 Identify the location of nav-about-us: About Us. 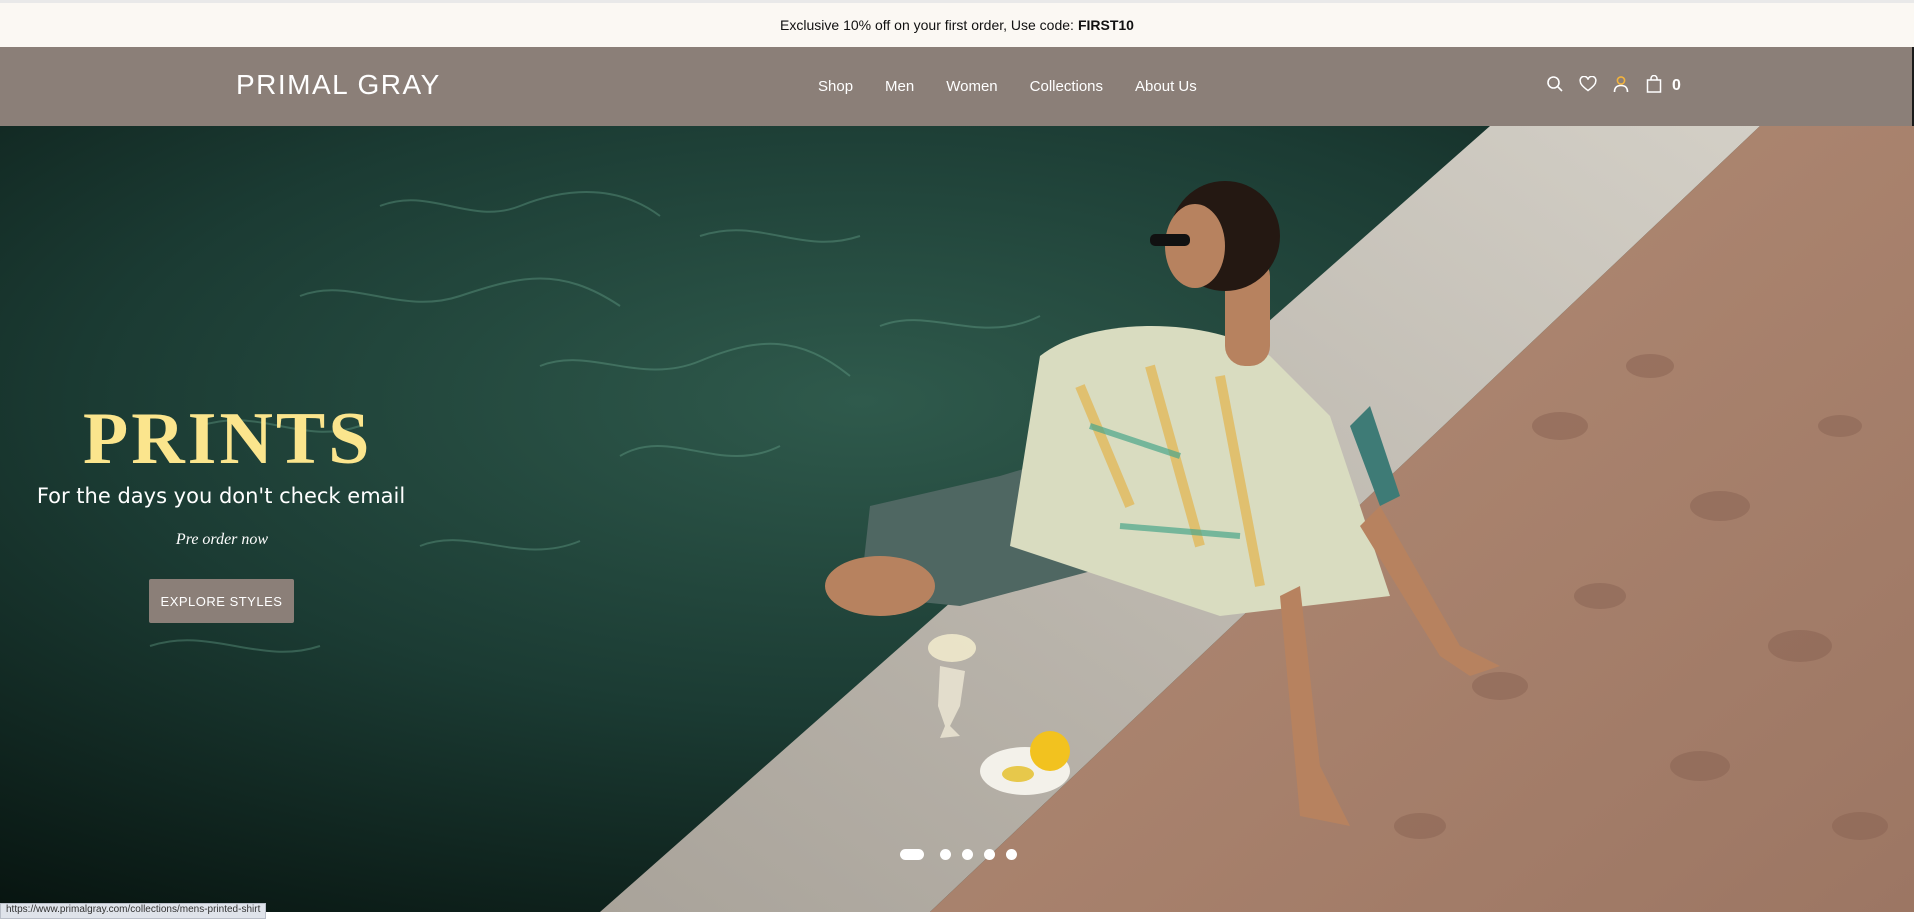
(1166, 86).